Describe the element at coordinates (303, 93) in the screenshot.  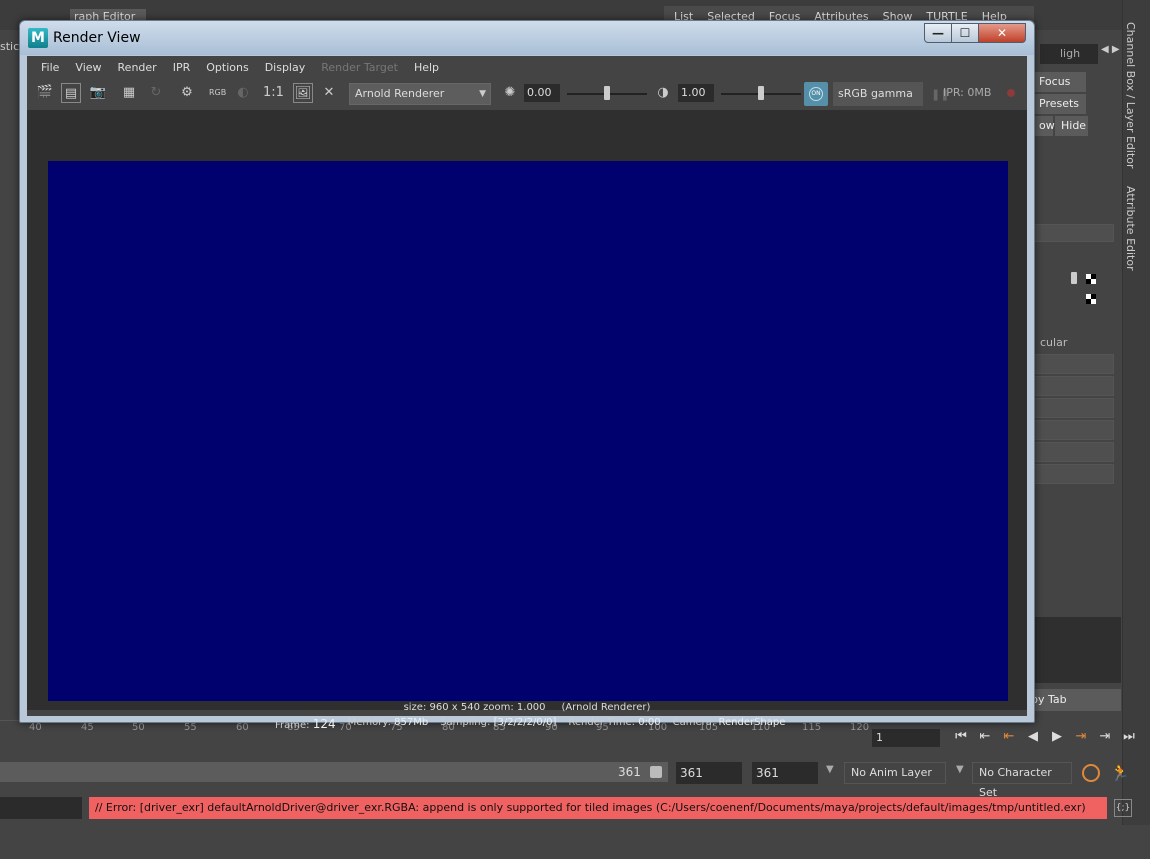
I see `keep-image-icon: 🖼` at that location.